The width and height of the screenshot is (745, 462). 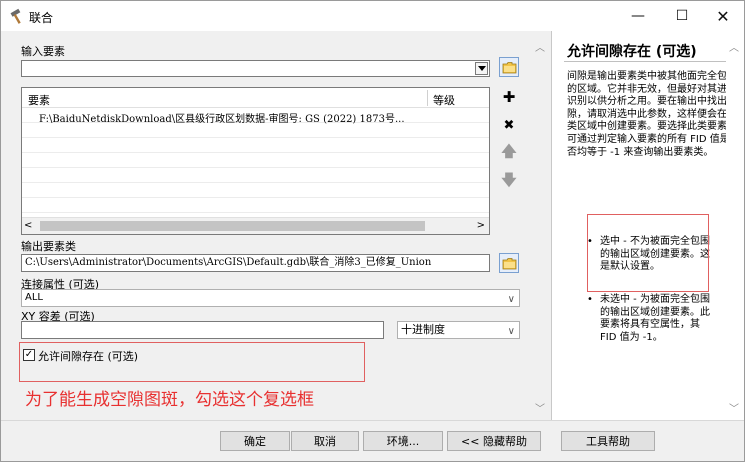 I want to click on hide-help-button: << 隐藏帮助, so click(x=494, y=441).